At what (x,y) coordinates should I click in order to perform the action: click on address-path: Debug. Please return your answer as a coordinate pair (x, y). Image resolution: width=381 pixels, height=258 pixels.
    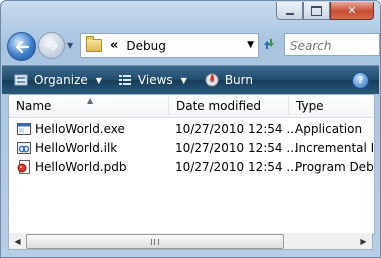
    Looking at the image, I should click on (145, 46).